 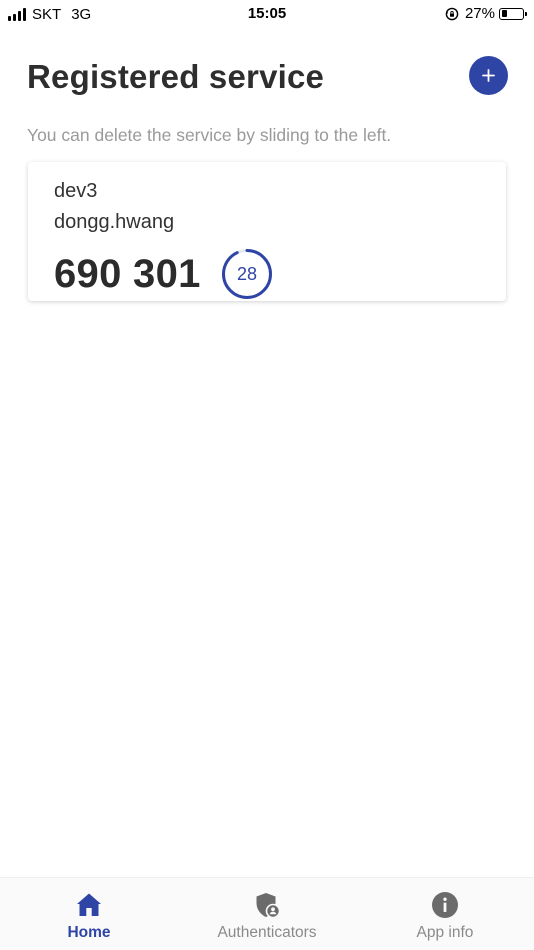 I want to click on status-right: 27%, so click(x=486, y=13).